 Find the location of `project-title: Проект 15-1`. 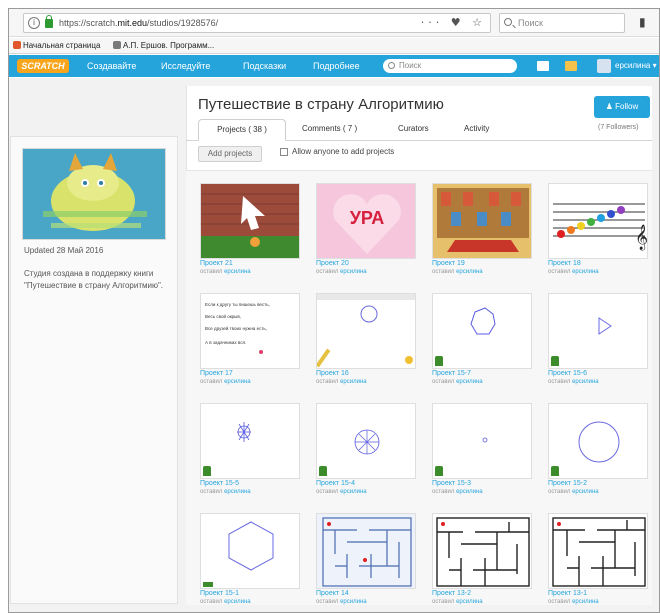

project-title: Проект 15-1 is located at coordinates (219, 593).